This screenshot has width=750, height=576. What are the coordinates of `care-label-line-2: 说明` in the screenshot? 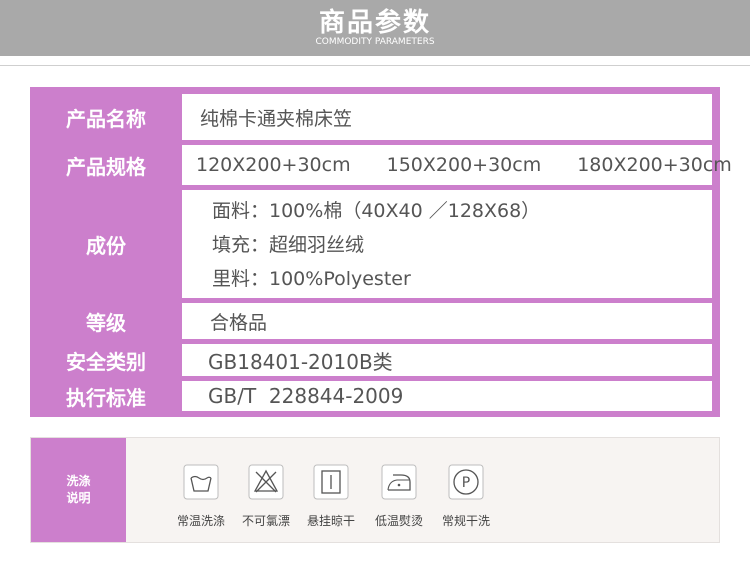 It's located at (78, 498).